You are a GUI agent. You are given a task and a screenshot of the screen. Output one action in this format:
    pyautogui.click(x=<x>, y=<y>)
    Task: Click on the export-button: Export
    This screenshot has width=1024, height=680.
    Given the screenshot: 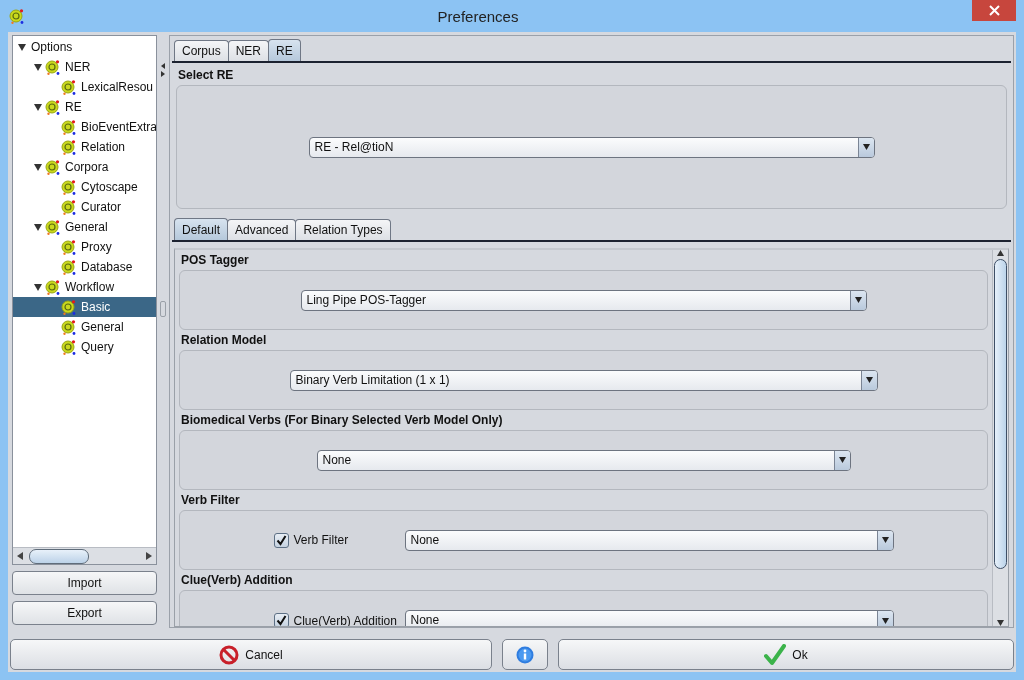 What is the action you would take?
    pyautogui.click(x=84, y=613)
    